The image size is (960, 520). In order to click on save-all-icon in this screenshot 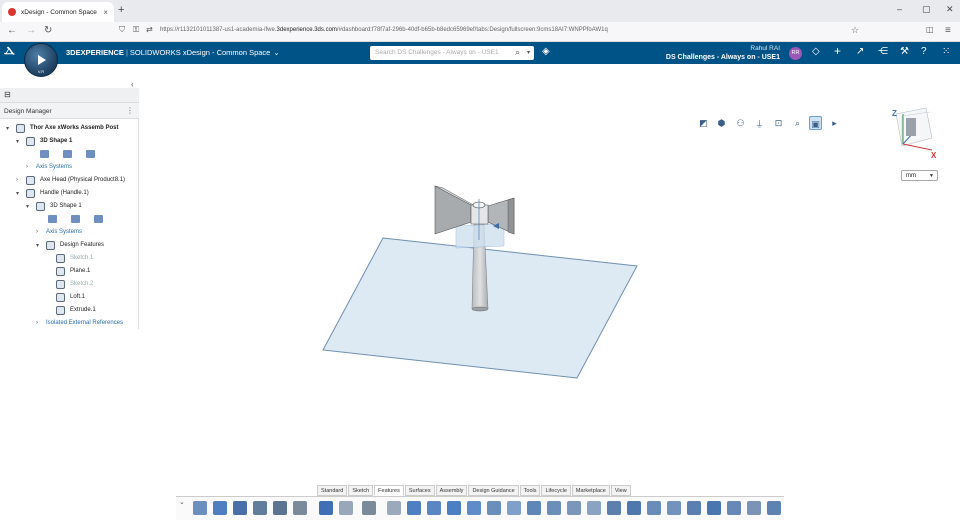, I will do `click(240, 508)`.